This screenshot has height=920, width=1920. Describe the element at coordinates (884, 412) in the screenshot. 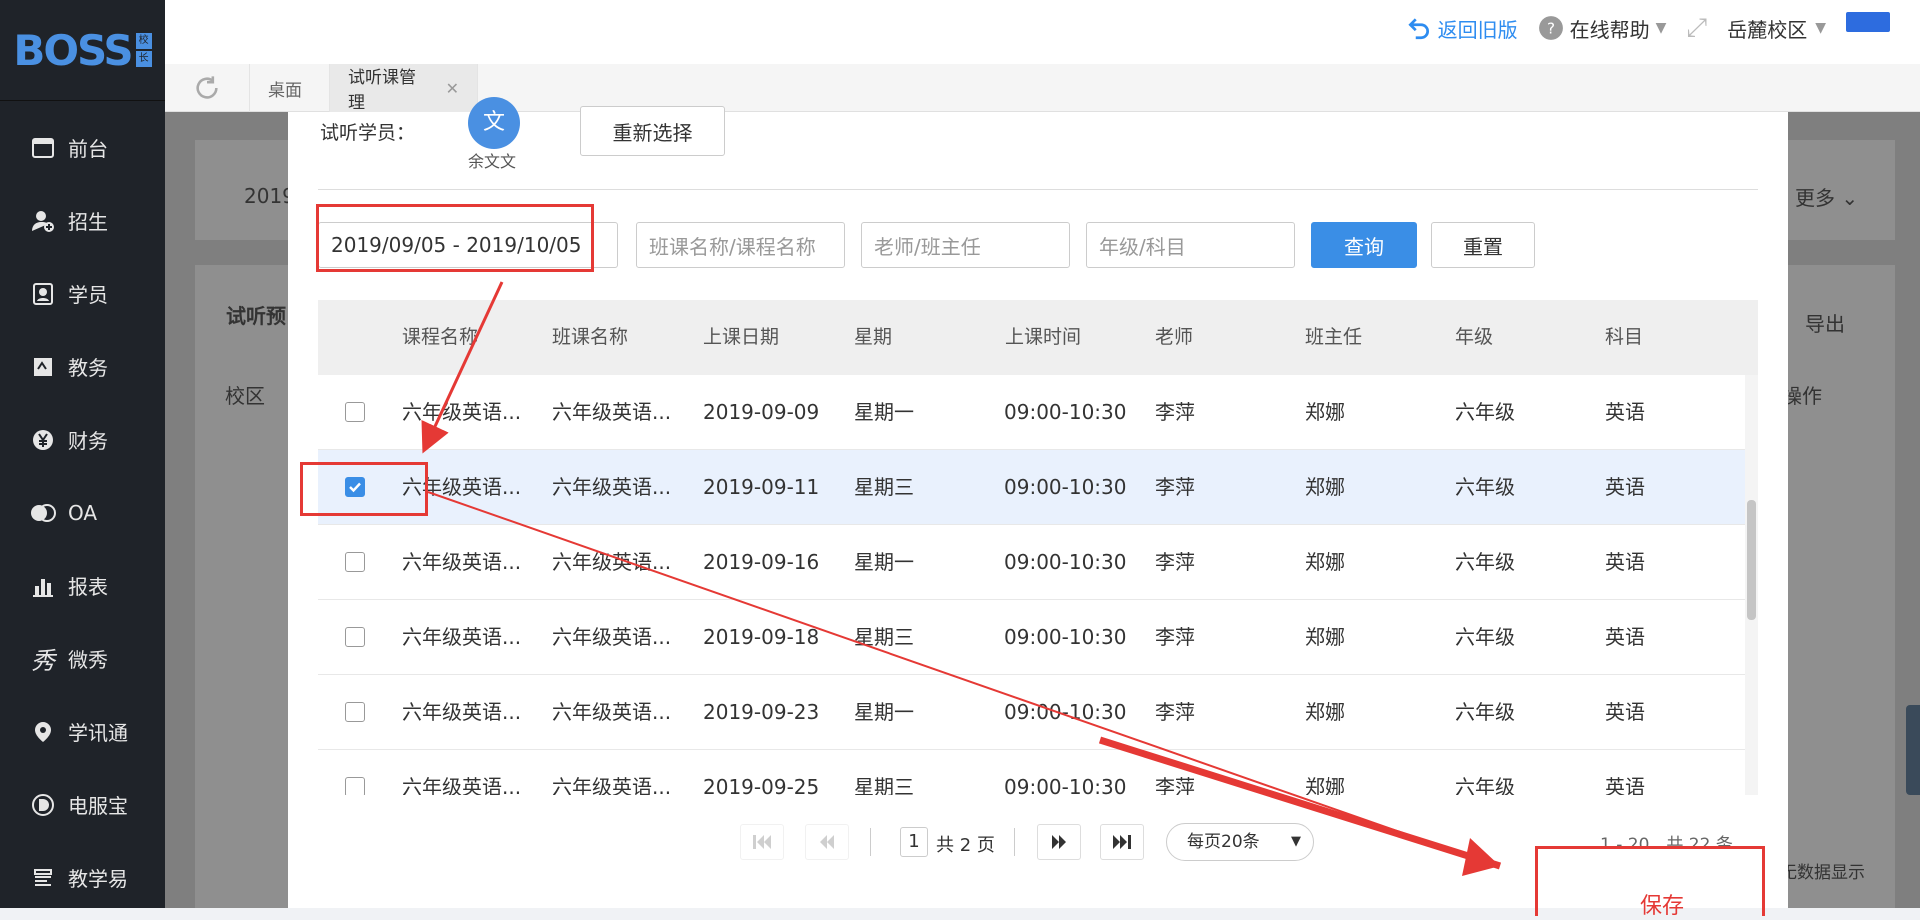

I see `cell-weekday: 星期一` at that location.